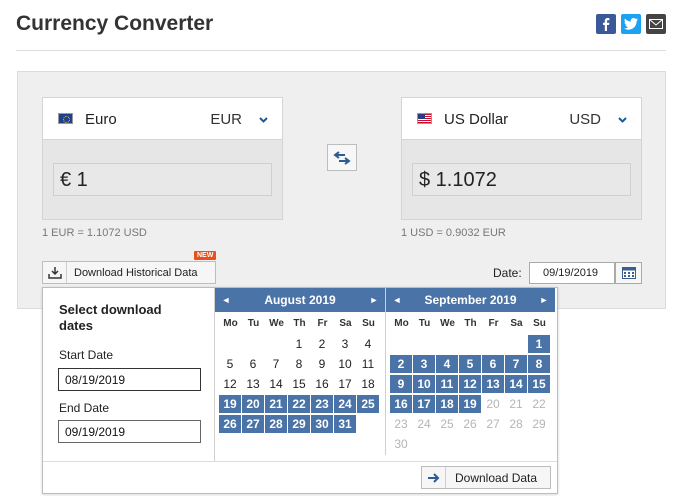 The width and height of the screenshot is (676, 496). I want to click on calendar-day: 23, so click(322, 404).